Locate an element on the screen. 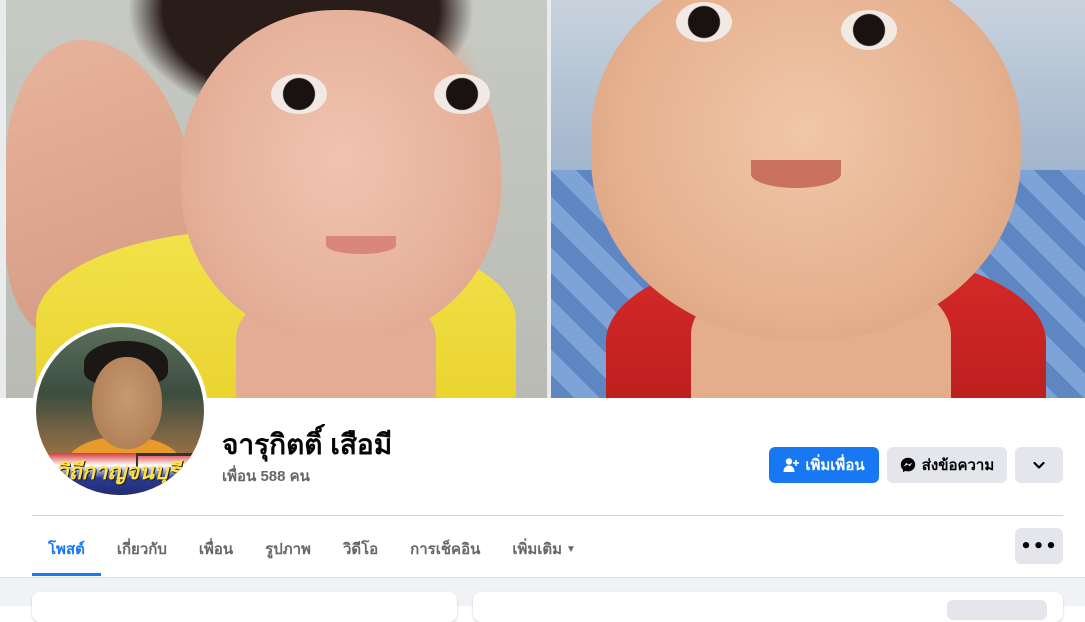  chevron-down-icon is located at coordinates (1039, 465).